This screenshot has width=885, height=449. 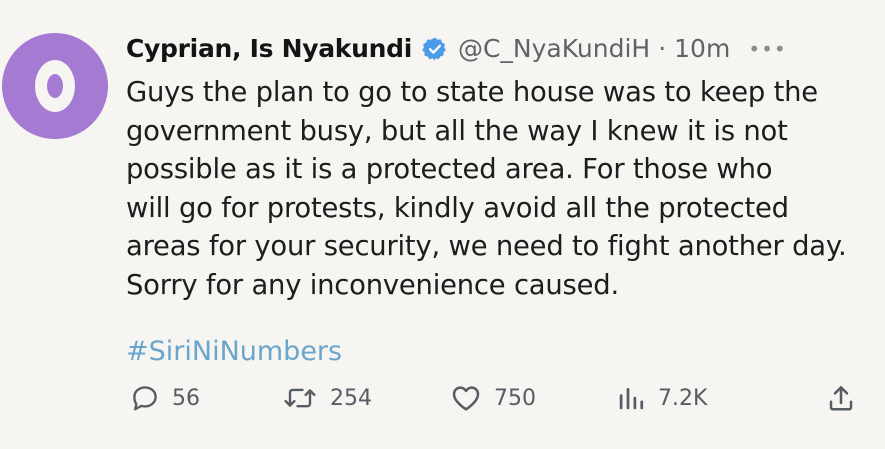 What do you see at coordinates (493, 398) in the screenshot?
I see `like-button: 750` at bounding box center [493, 398].